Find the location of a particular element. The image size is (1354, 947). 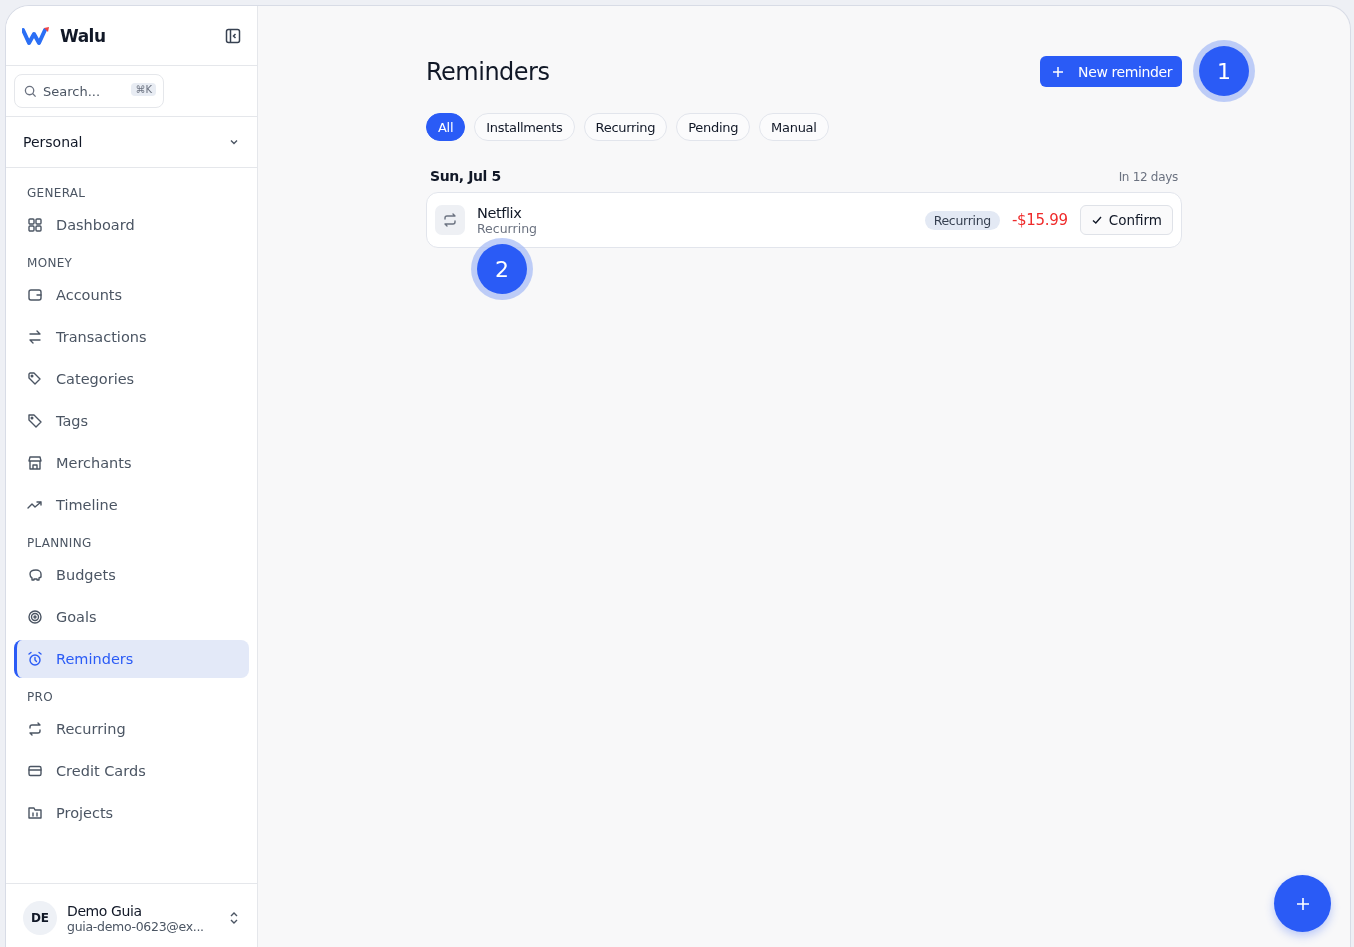

shortcut-hint: ⌘K is located at coordinates (143, 89).